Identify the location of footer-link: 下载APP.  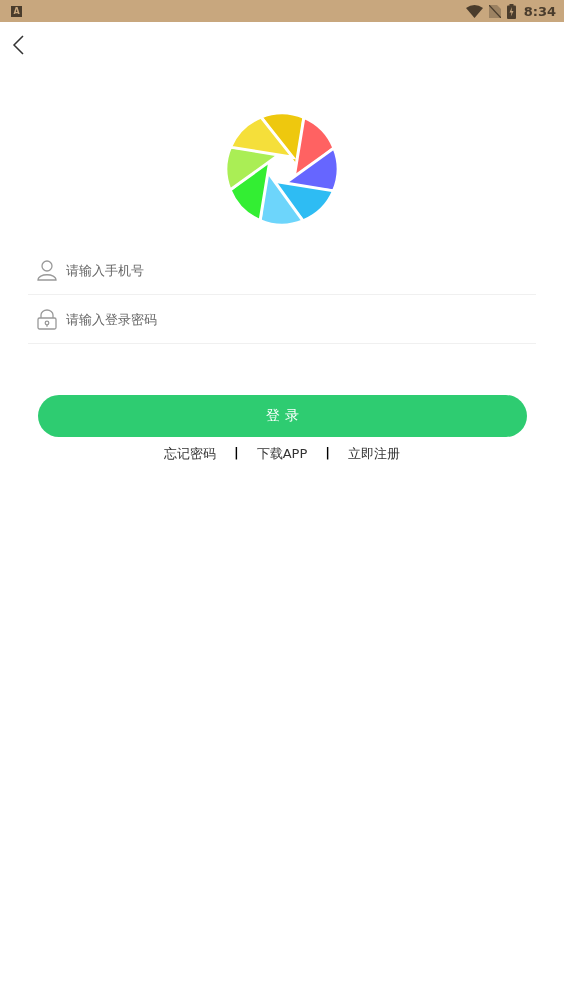
(282, 454).